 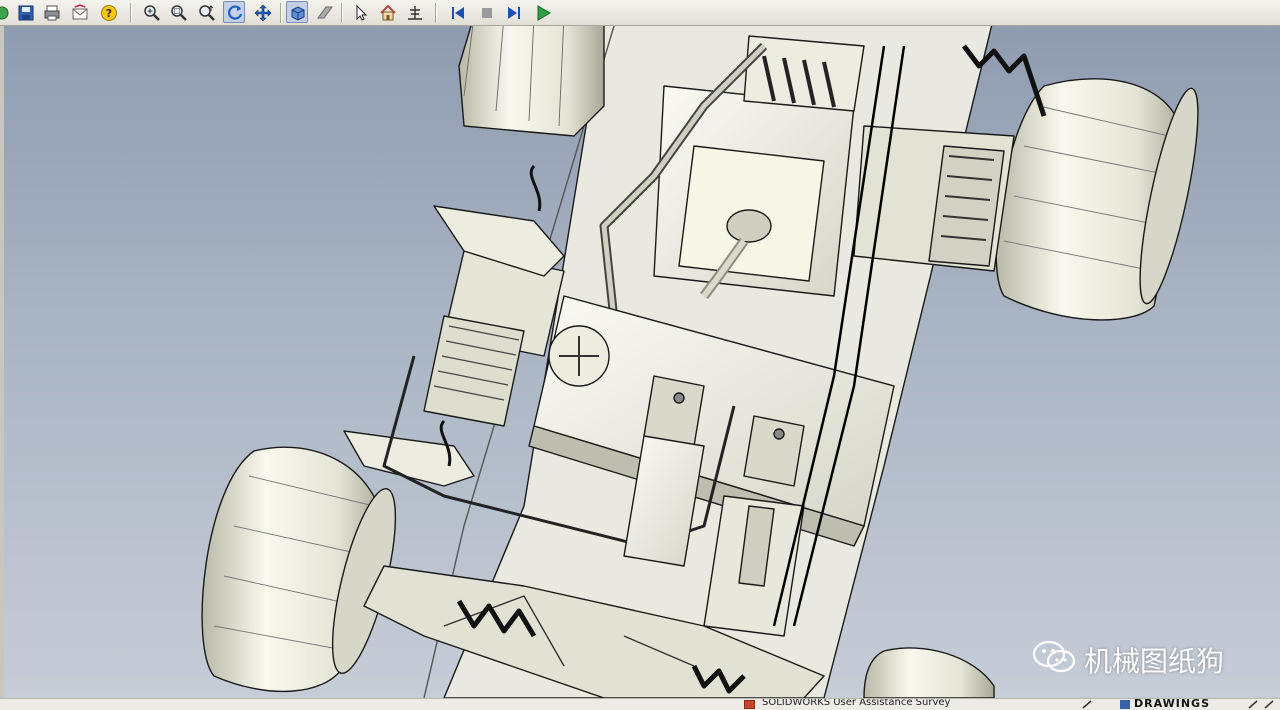 I want to click on home-view-icon, so click(x=387, y=12).